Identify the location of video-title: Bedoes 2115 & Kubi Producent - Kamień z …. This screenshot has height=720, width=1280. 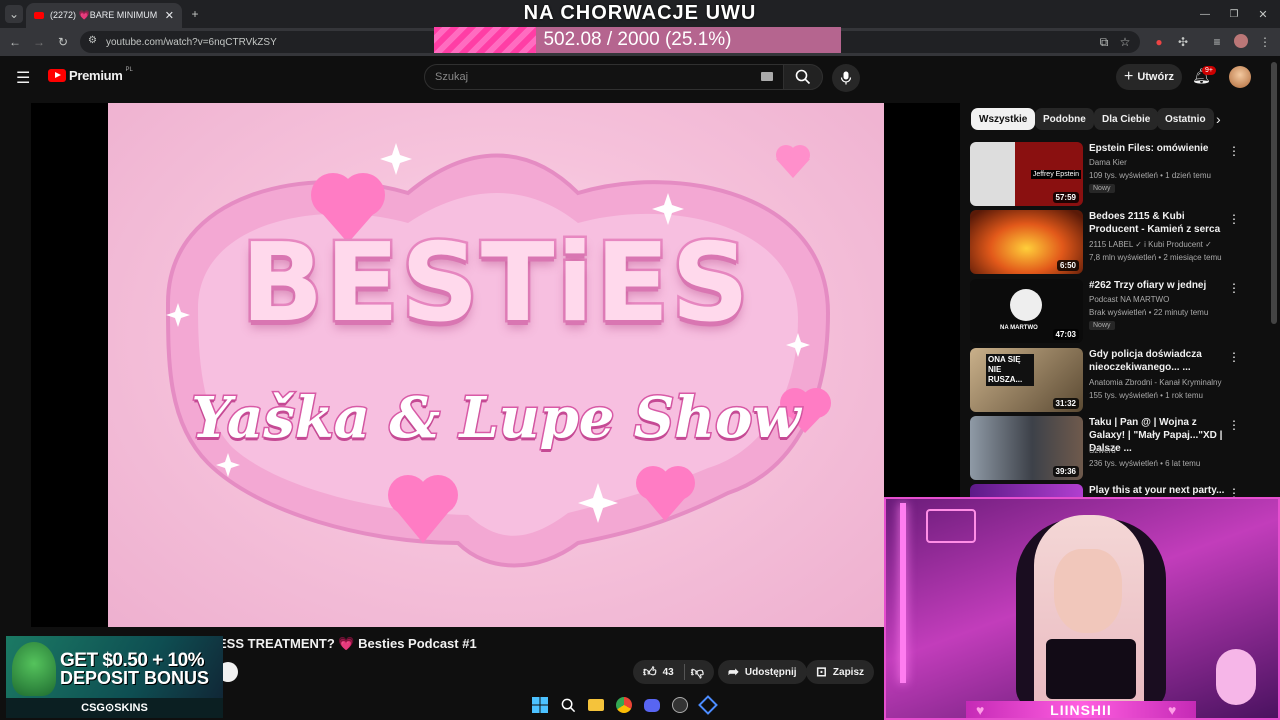
(1157, 223).